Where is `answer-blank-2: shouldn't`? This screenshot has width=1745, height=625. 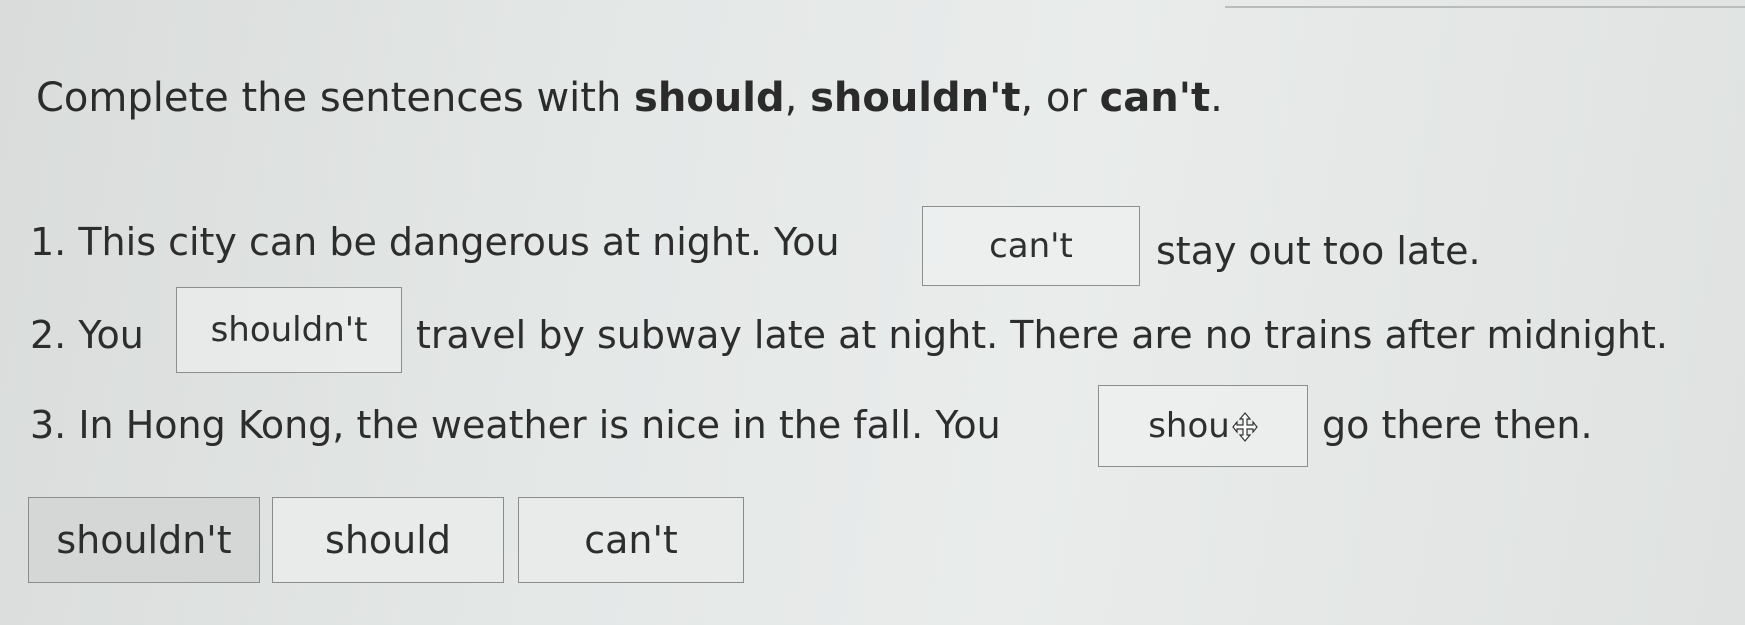
answer-blank-2: shouldn't is located at coordinates (289, 330).